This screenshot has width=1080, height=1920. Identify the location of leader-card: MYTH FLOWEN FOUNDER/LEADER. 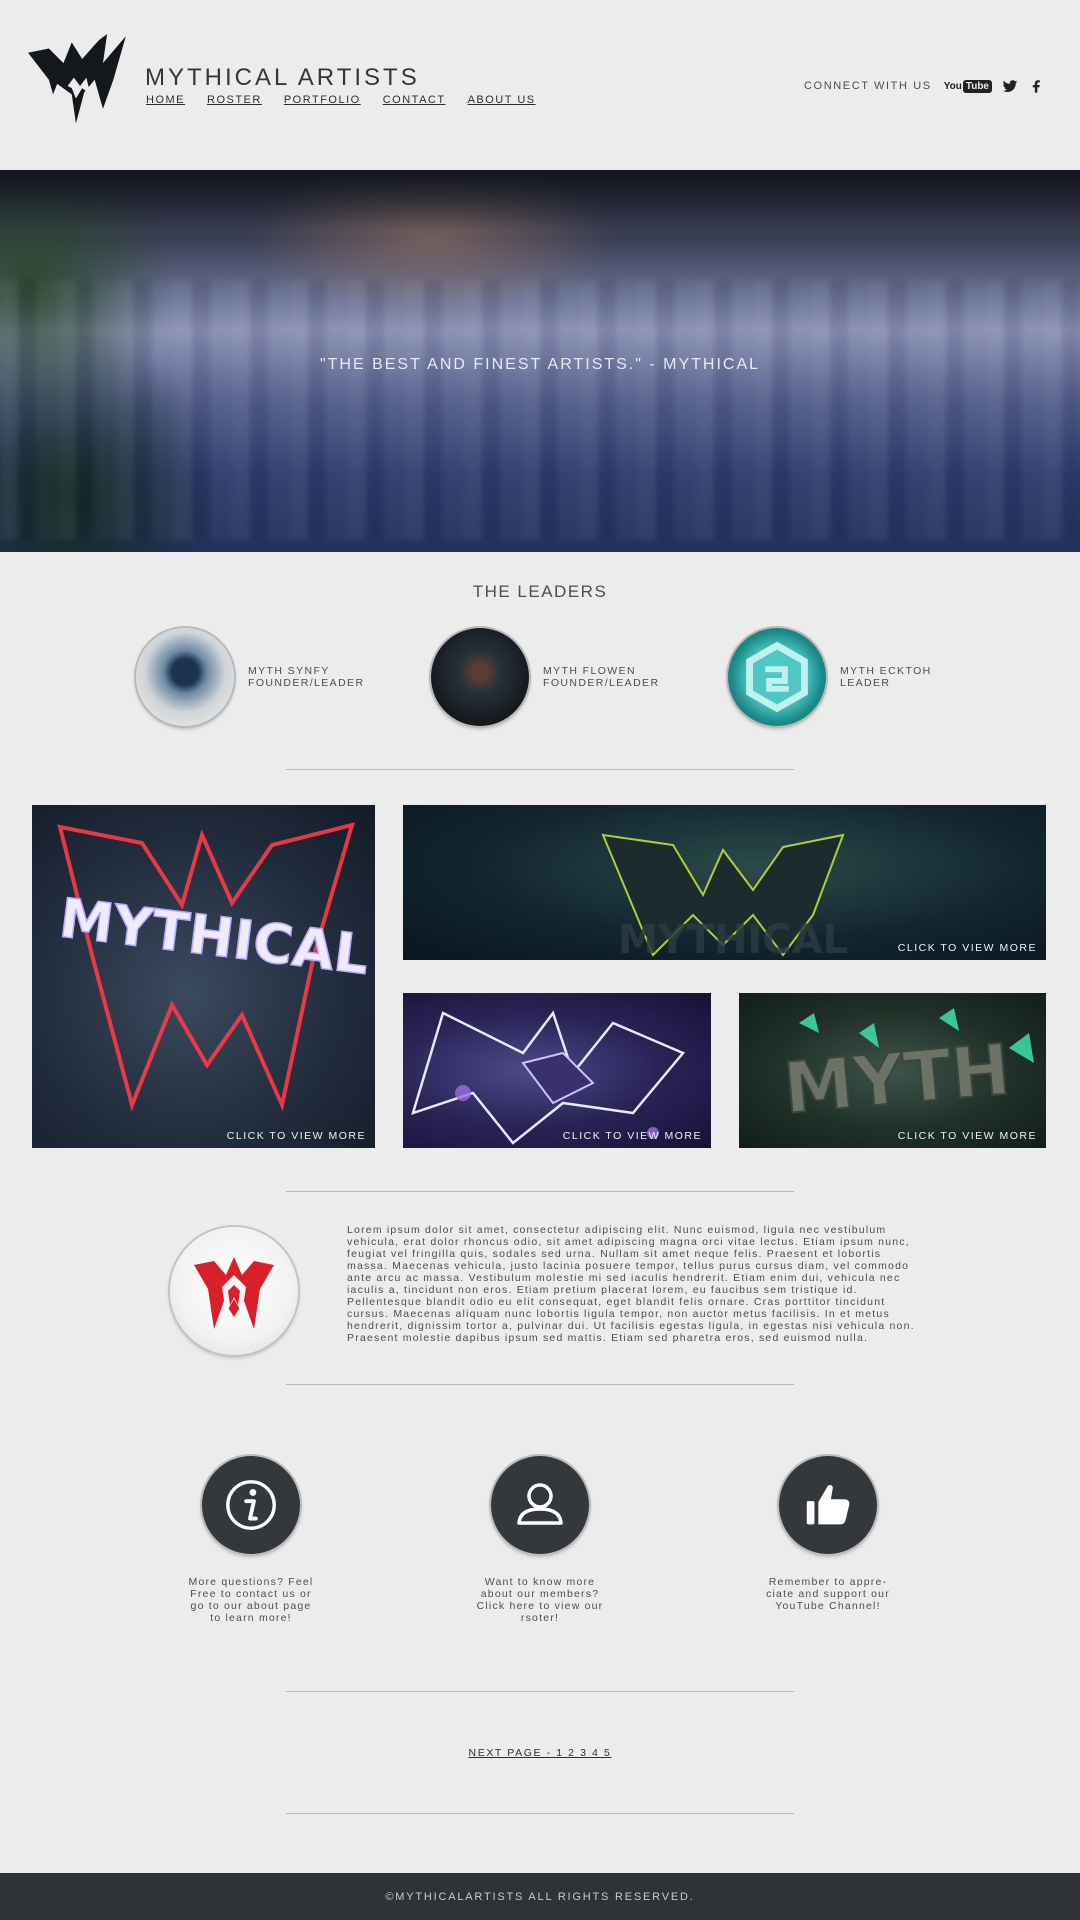
(545, 677).